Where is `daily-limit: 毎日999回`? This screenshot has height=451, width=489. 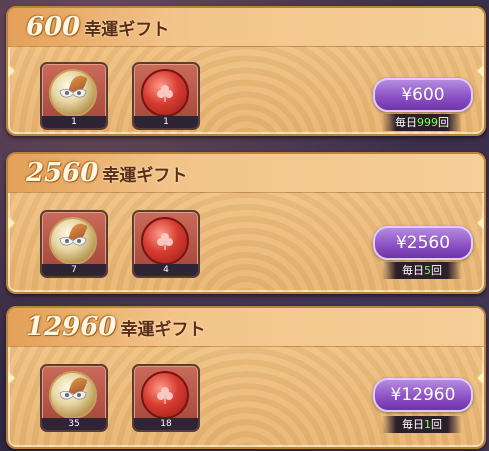 daily-limit: 毎日999回 is located at coordinates (422, 122).